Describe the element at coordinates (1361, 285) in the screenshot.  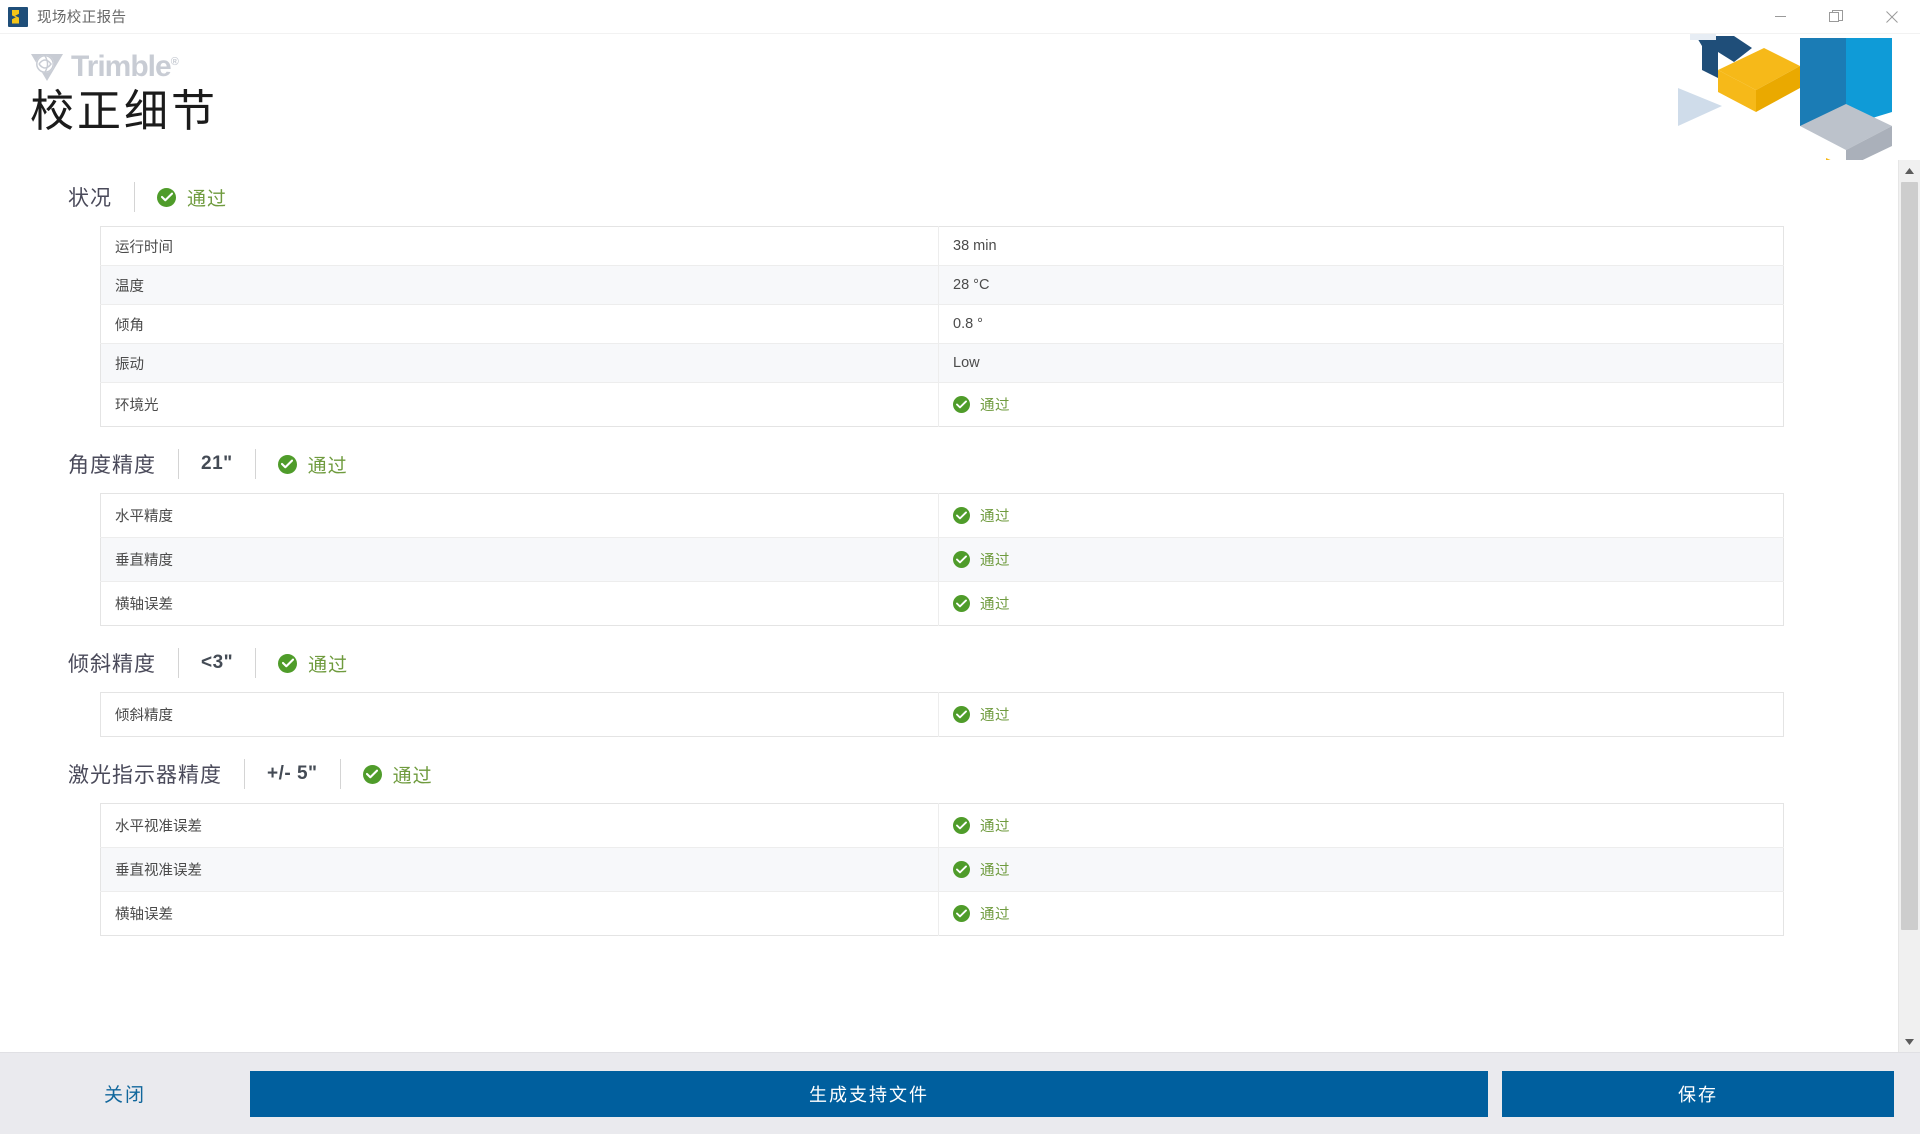
I see `row-value: 28 °C` at that location.